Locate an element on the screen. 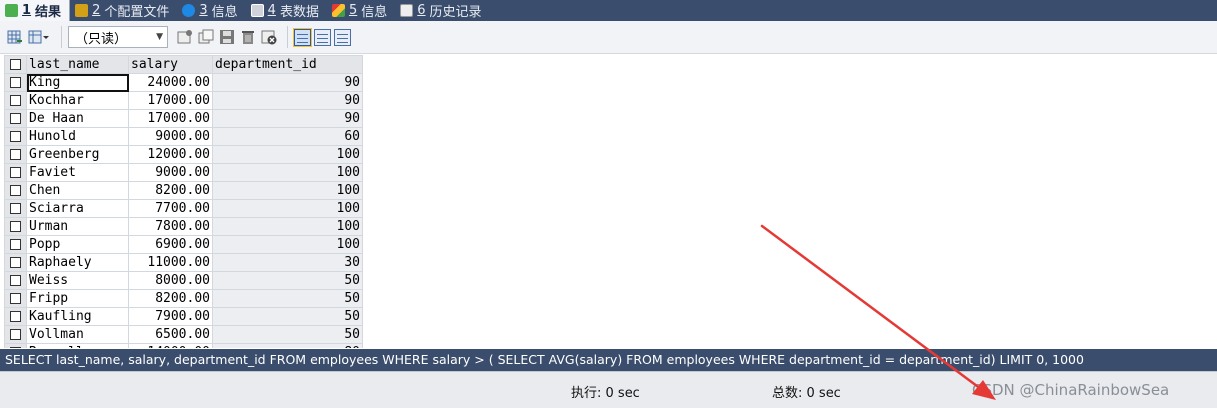 The width and height of the screenshot is (1217, 408). table-row: Hunold 9000.00 60 is located at coordinates (183, 136).